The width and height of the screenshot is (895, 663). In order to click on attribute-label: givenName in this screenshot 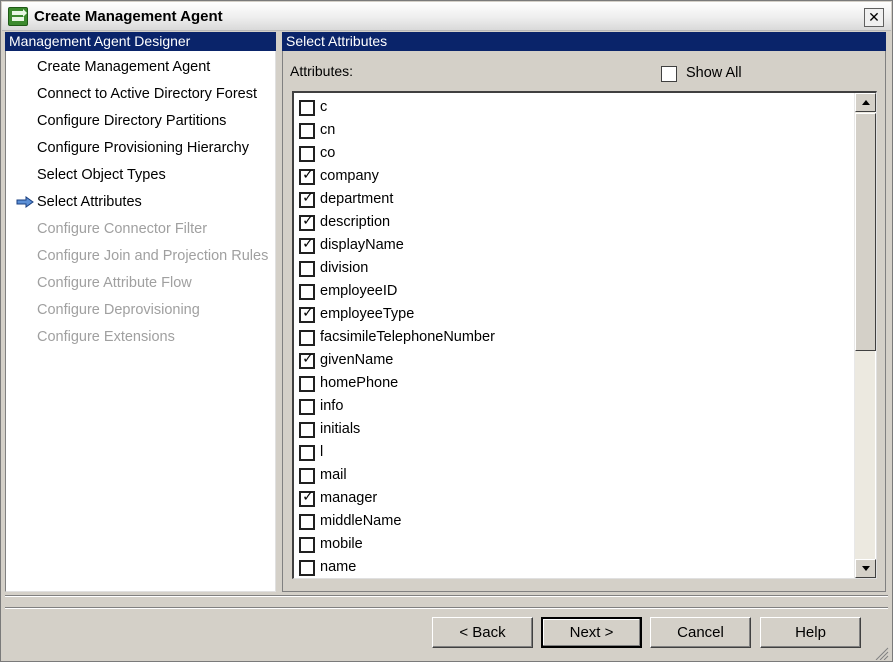, I will do `click(356, 360)`.